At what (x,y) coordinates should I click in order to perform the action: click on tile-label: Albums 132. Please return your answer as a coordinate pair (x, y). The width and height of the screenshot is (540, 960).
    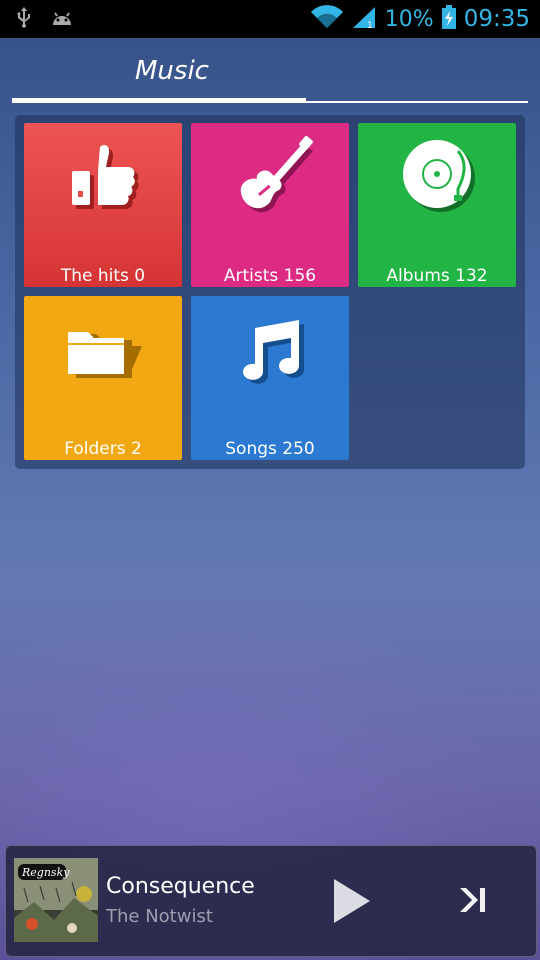
    Looking at the image, I should click on (437, 276).